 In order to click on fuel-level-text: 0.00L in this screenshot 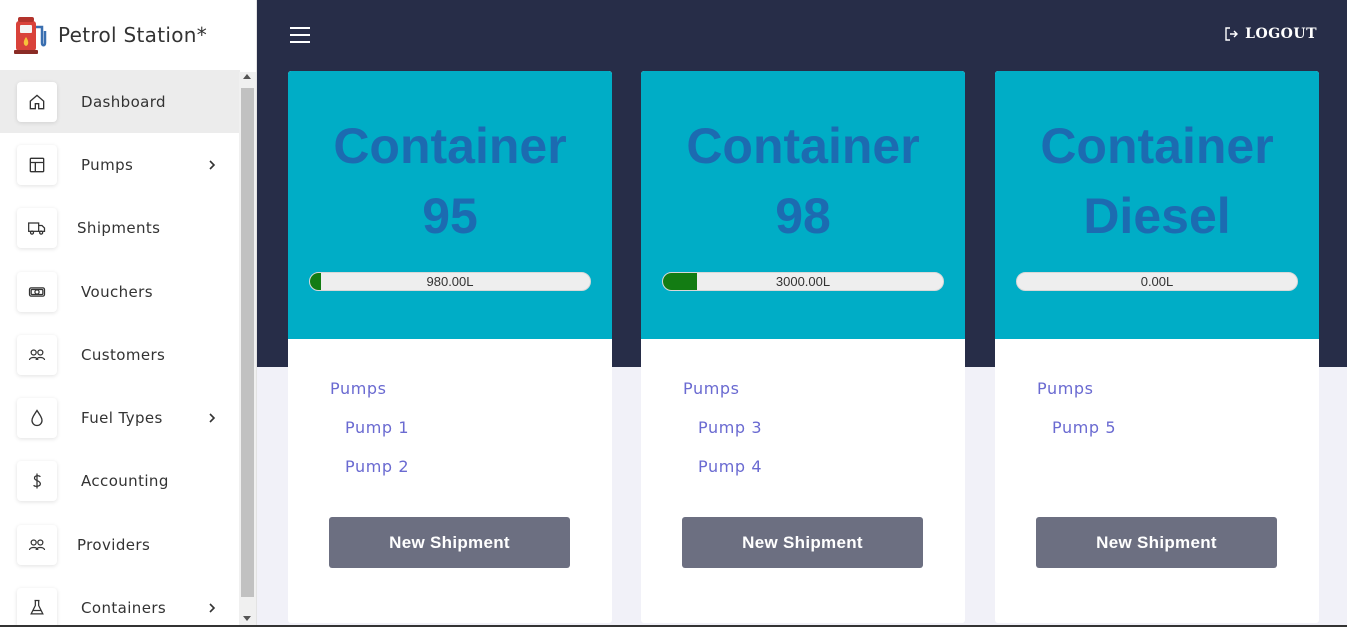, I will do `click(1157, 281)`.